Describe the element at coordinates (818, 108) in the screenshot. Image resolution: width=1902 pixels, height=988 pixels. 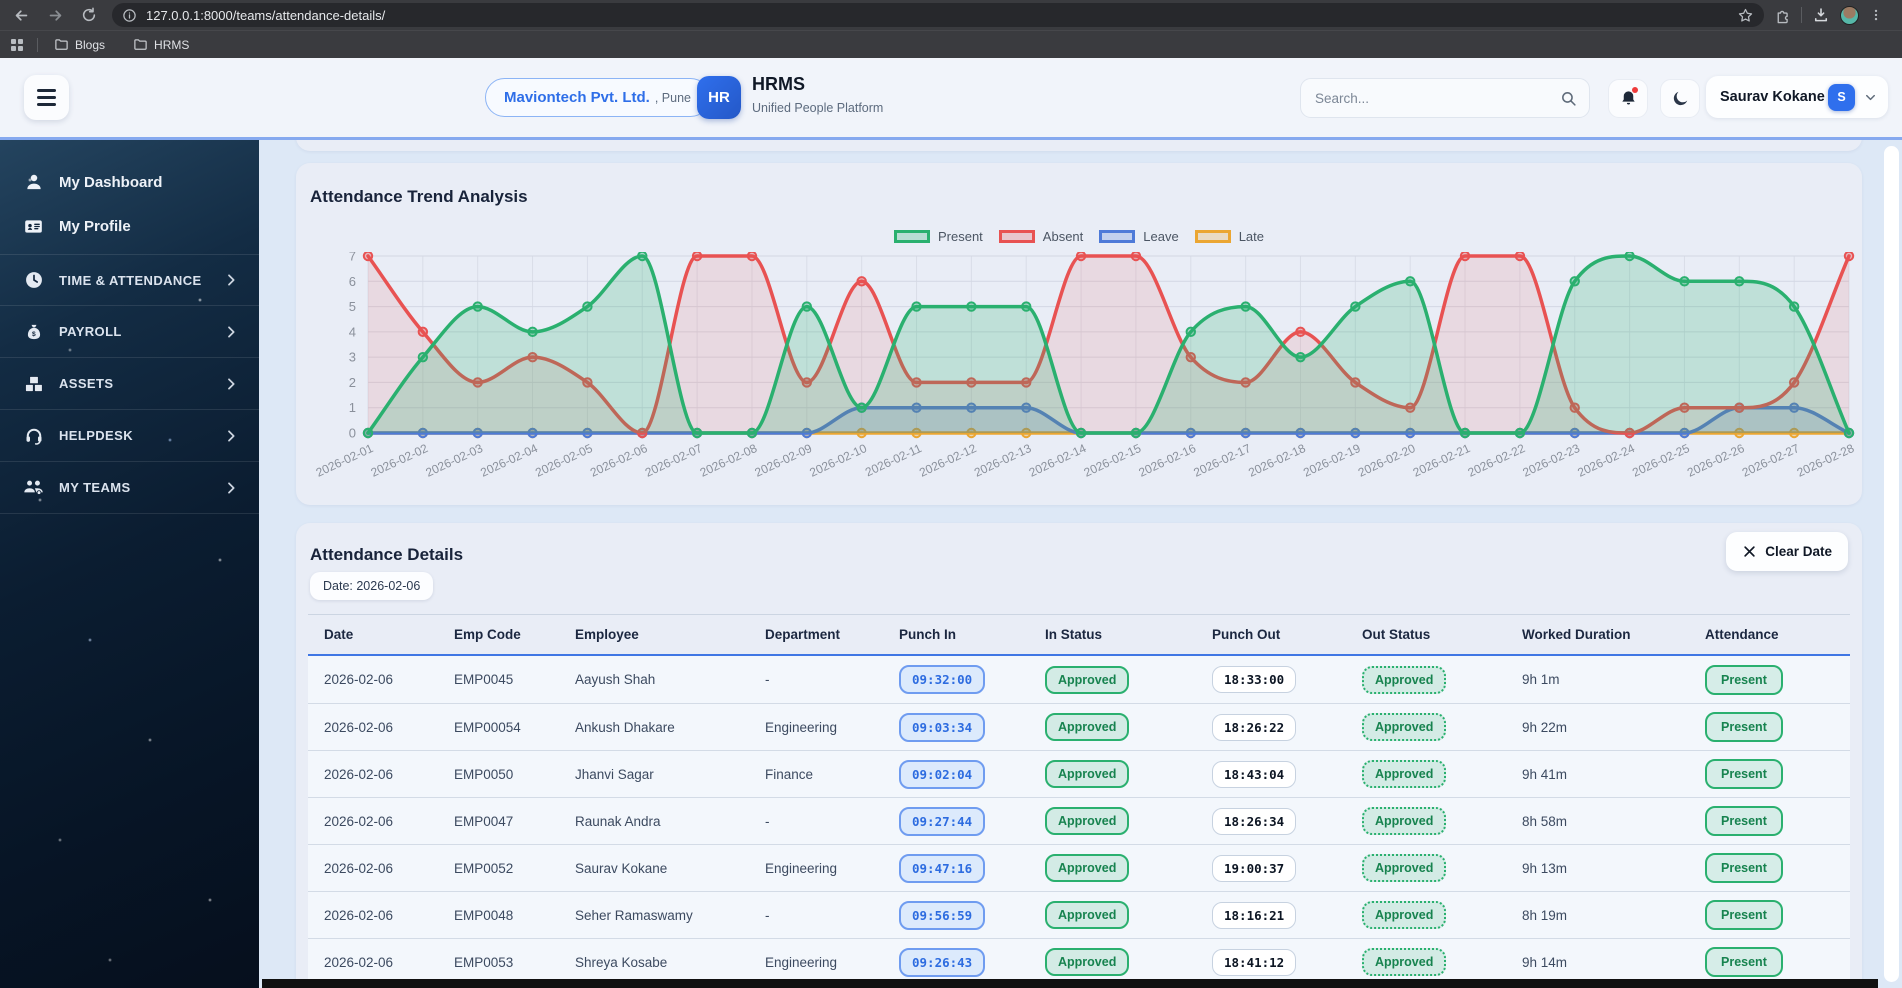
I see `app-tagline: Unified People Platform` at that location.